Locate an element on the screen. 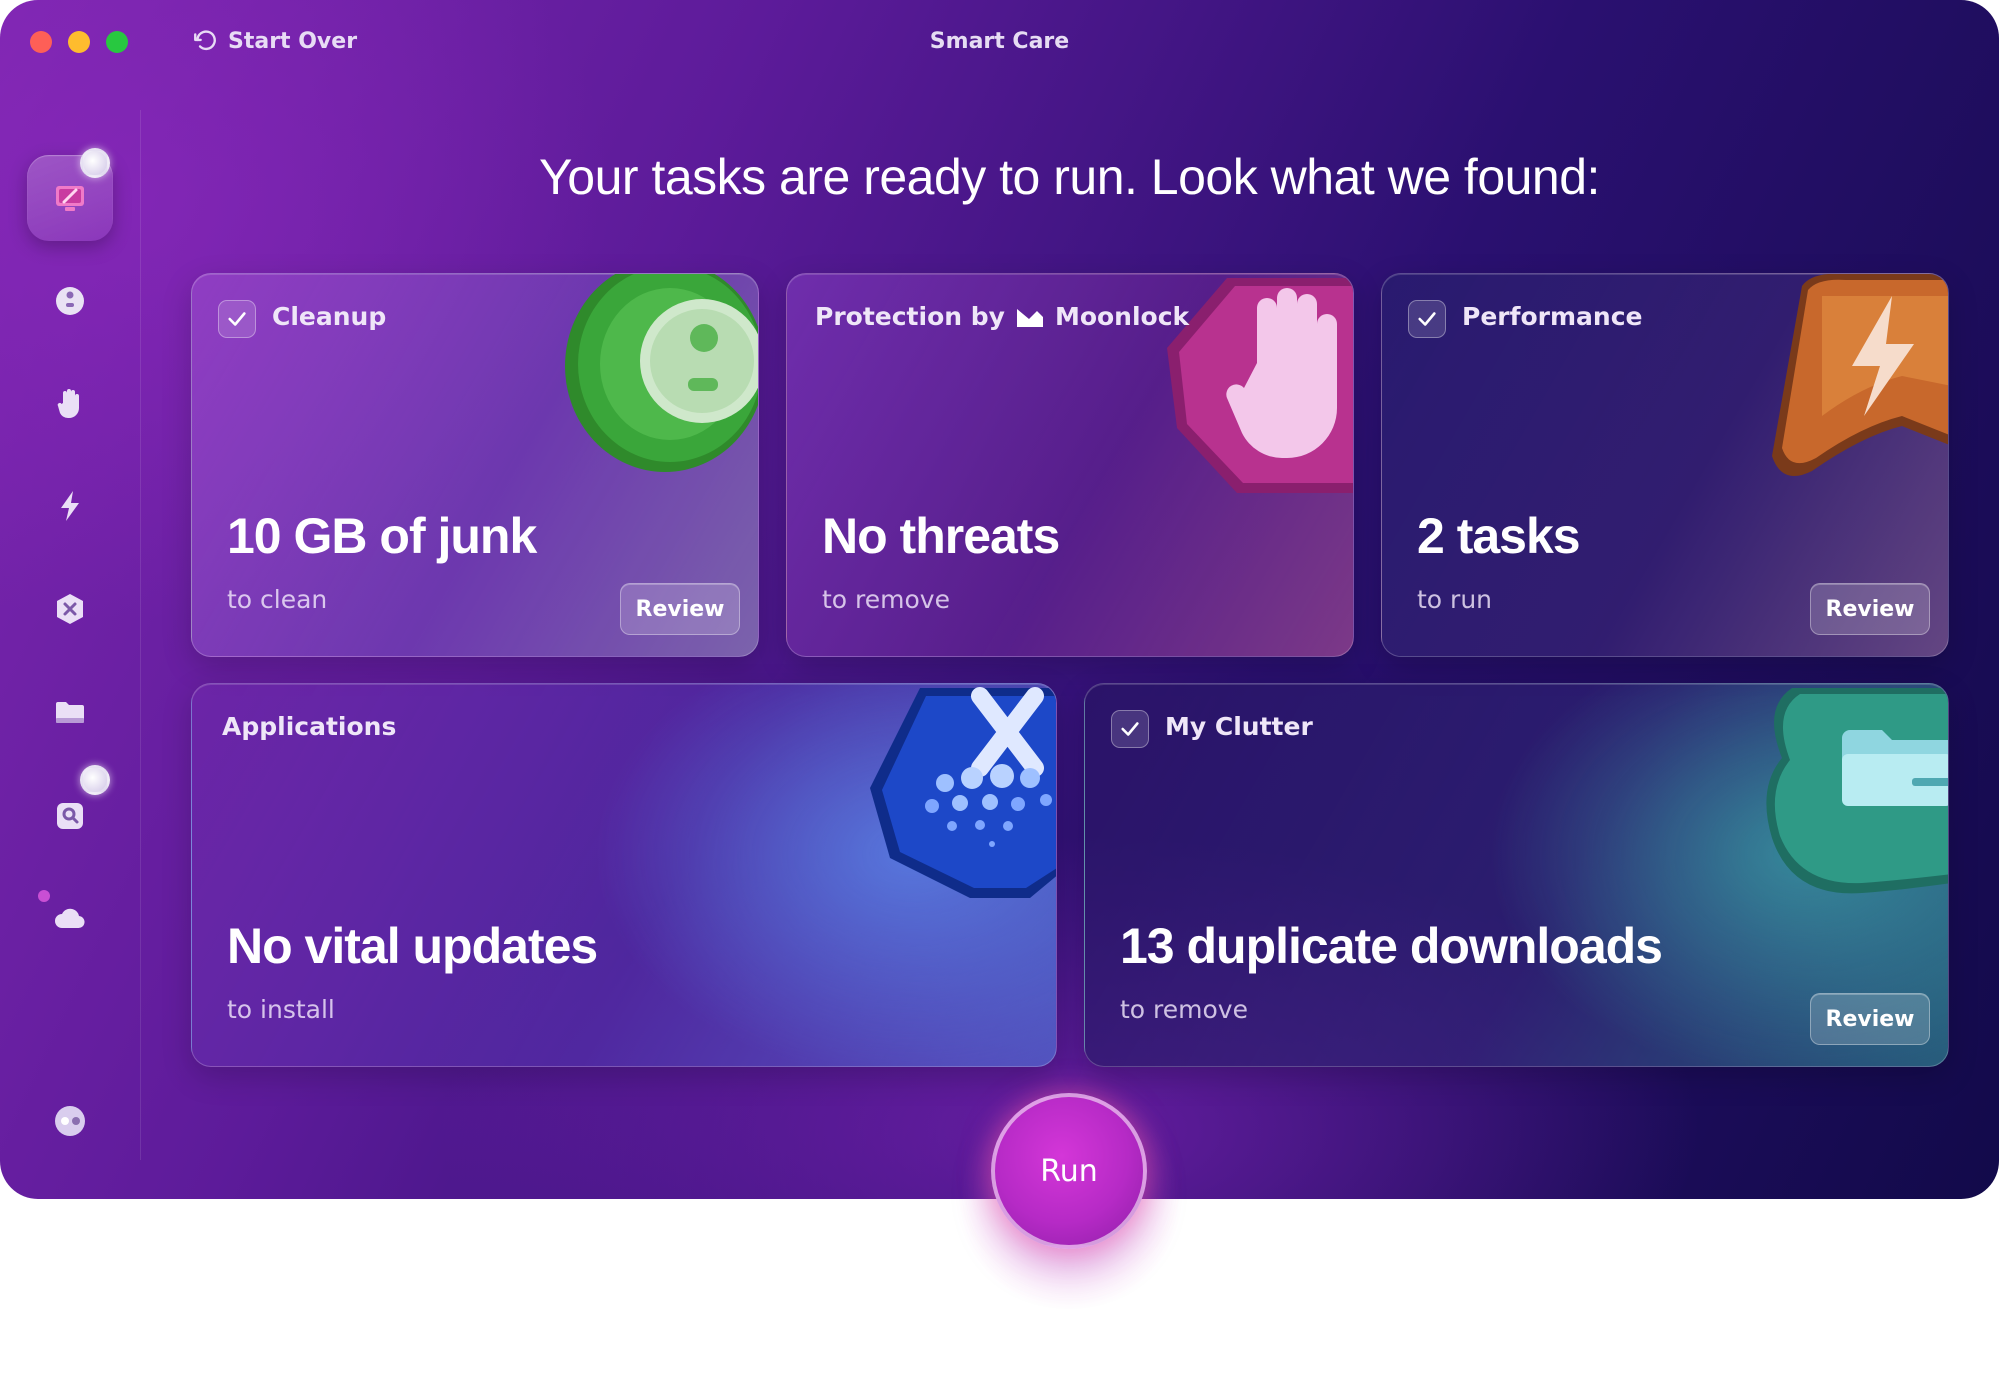 The image size is (1999, 1387). sidebar-item-cleanup is located at coordinates (70, 300).